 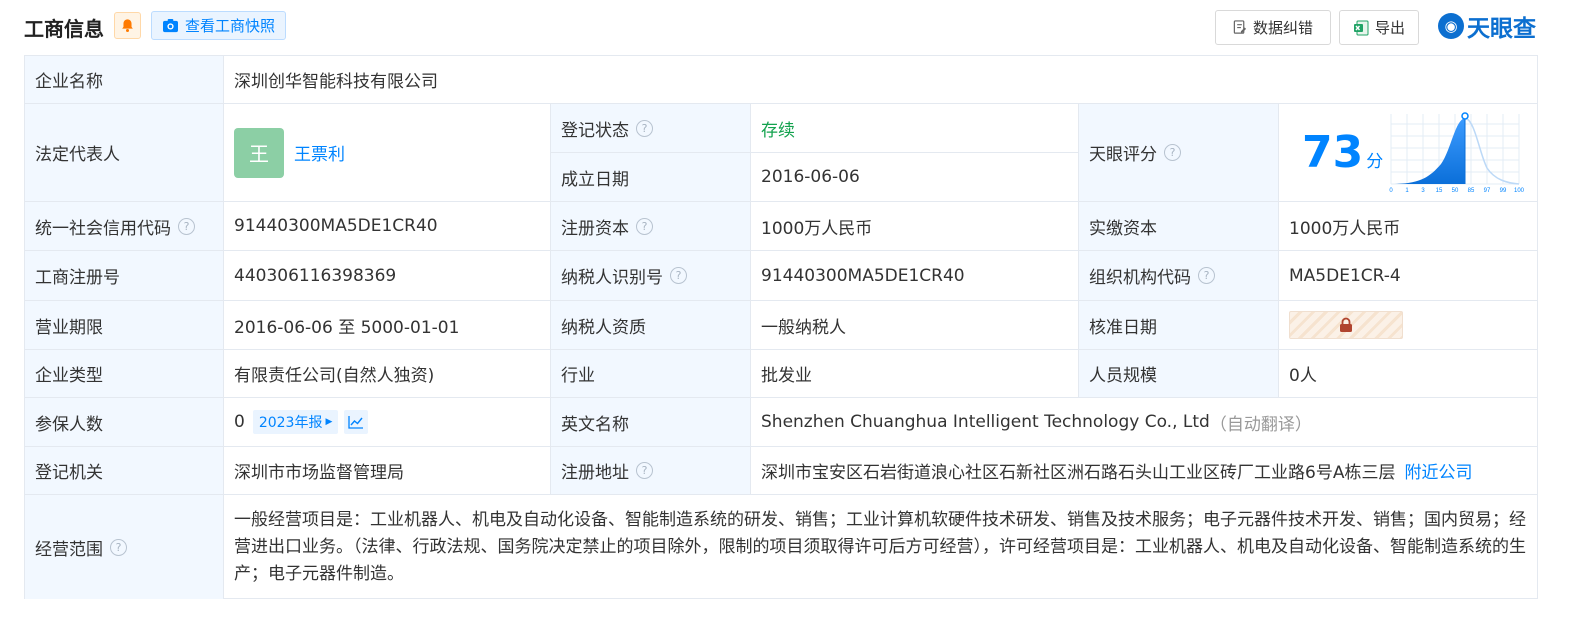 I want to click on label-biz-term: 营业期限, so click(x=124, y=325).